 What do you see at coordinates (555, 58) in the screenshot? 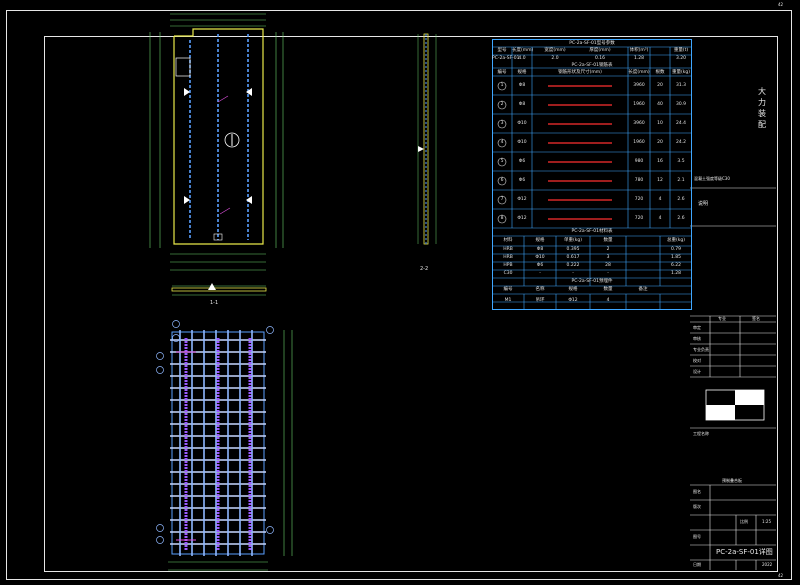
I see `table1-cell-2: 2.0` at bounding box center [555, 58].